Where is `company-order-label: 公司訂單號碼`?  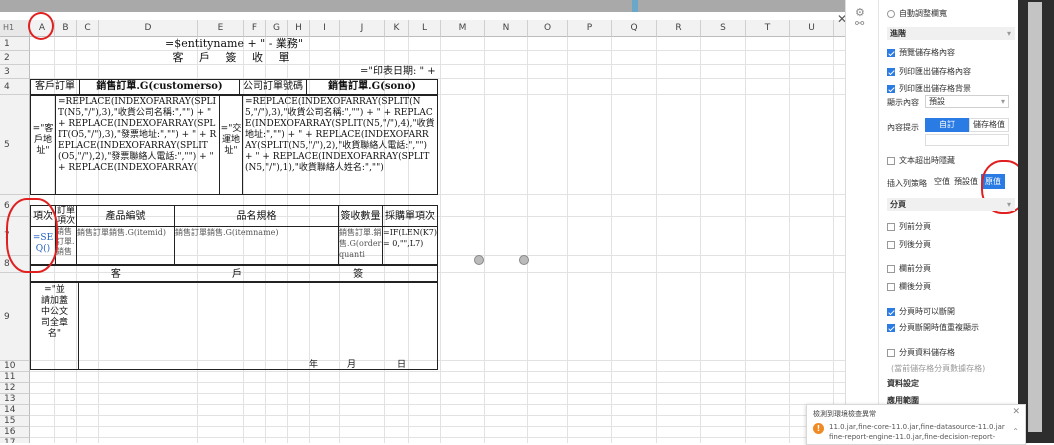 company-order-label: 公司訂單號碼 is located at coordinates (273, 87).